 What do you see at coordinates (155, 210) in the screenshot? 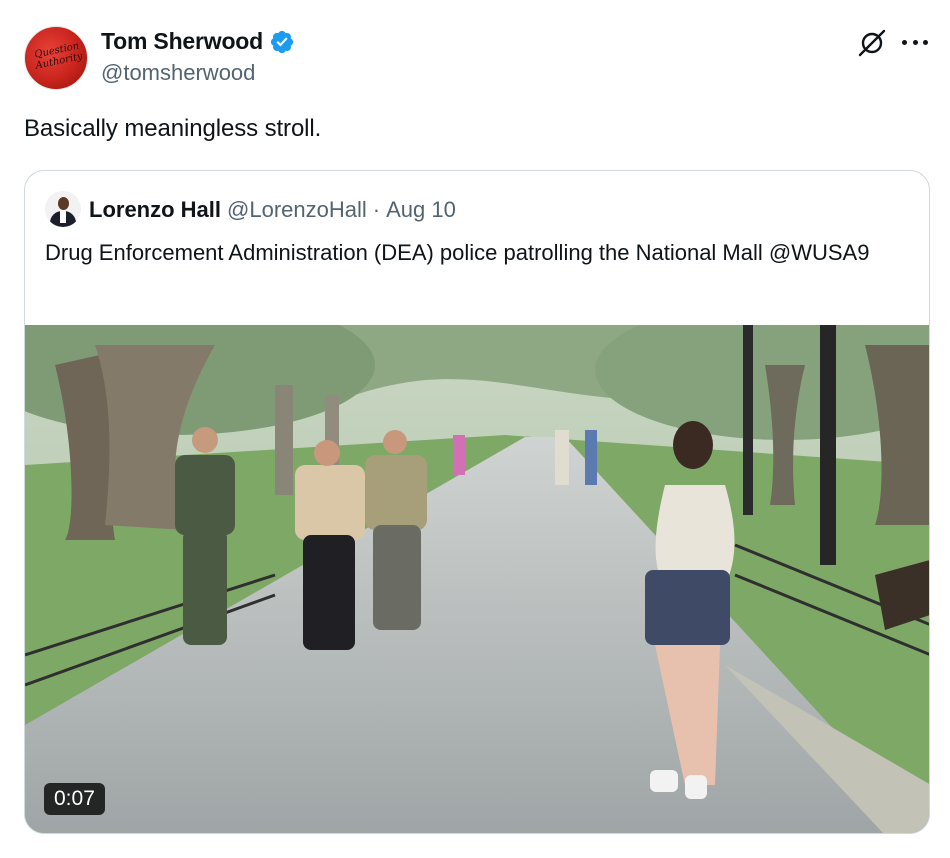
I see `quoted-display-name: Lorenzo Hall` at bounding box center [155, 210].